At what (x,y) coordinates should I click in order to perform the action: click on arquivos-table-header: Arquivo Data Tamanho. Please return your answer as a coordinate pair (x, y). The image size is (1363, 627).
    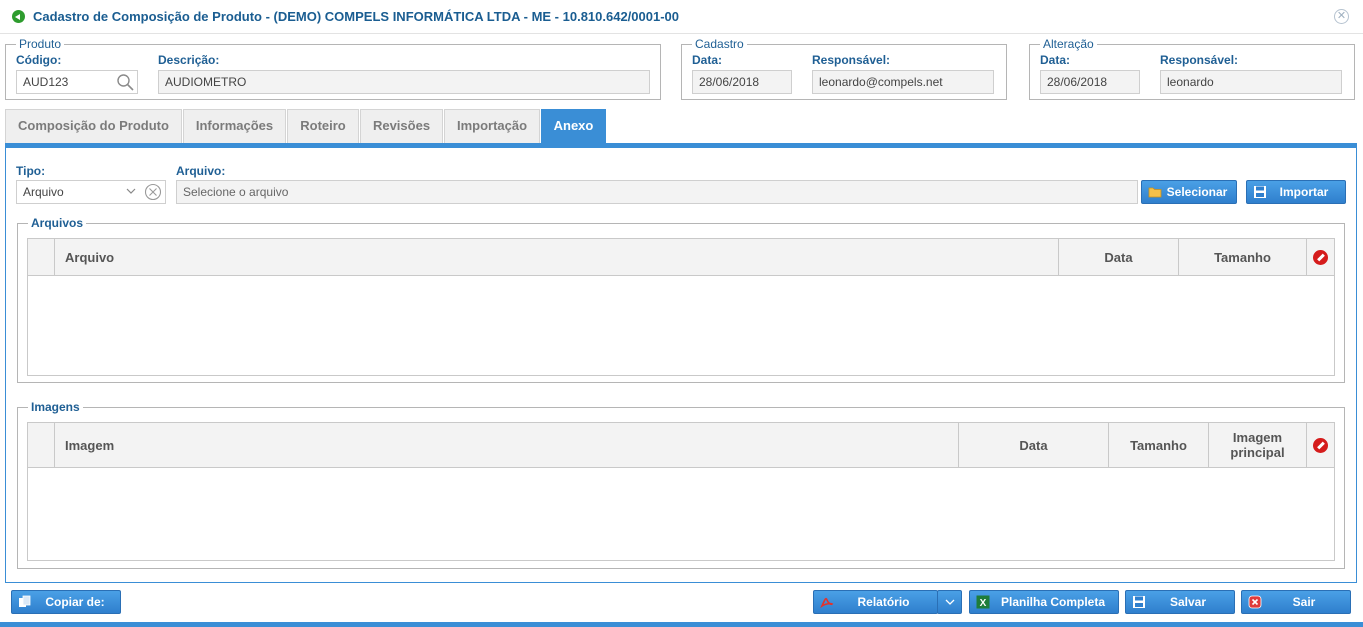
    Looking at the image, I should click on (681, 257).